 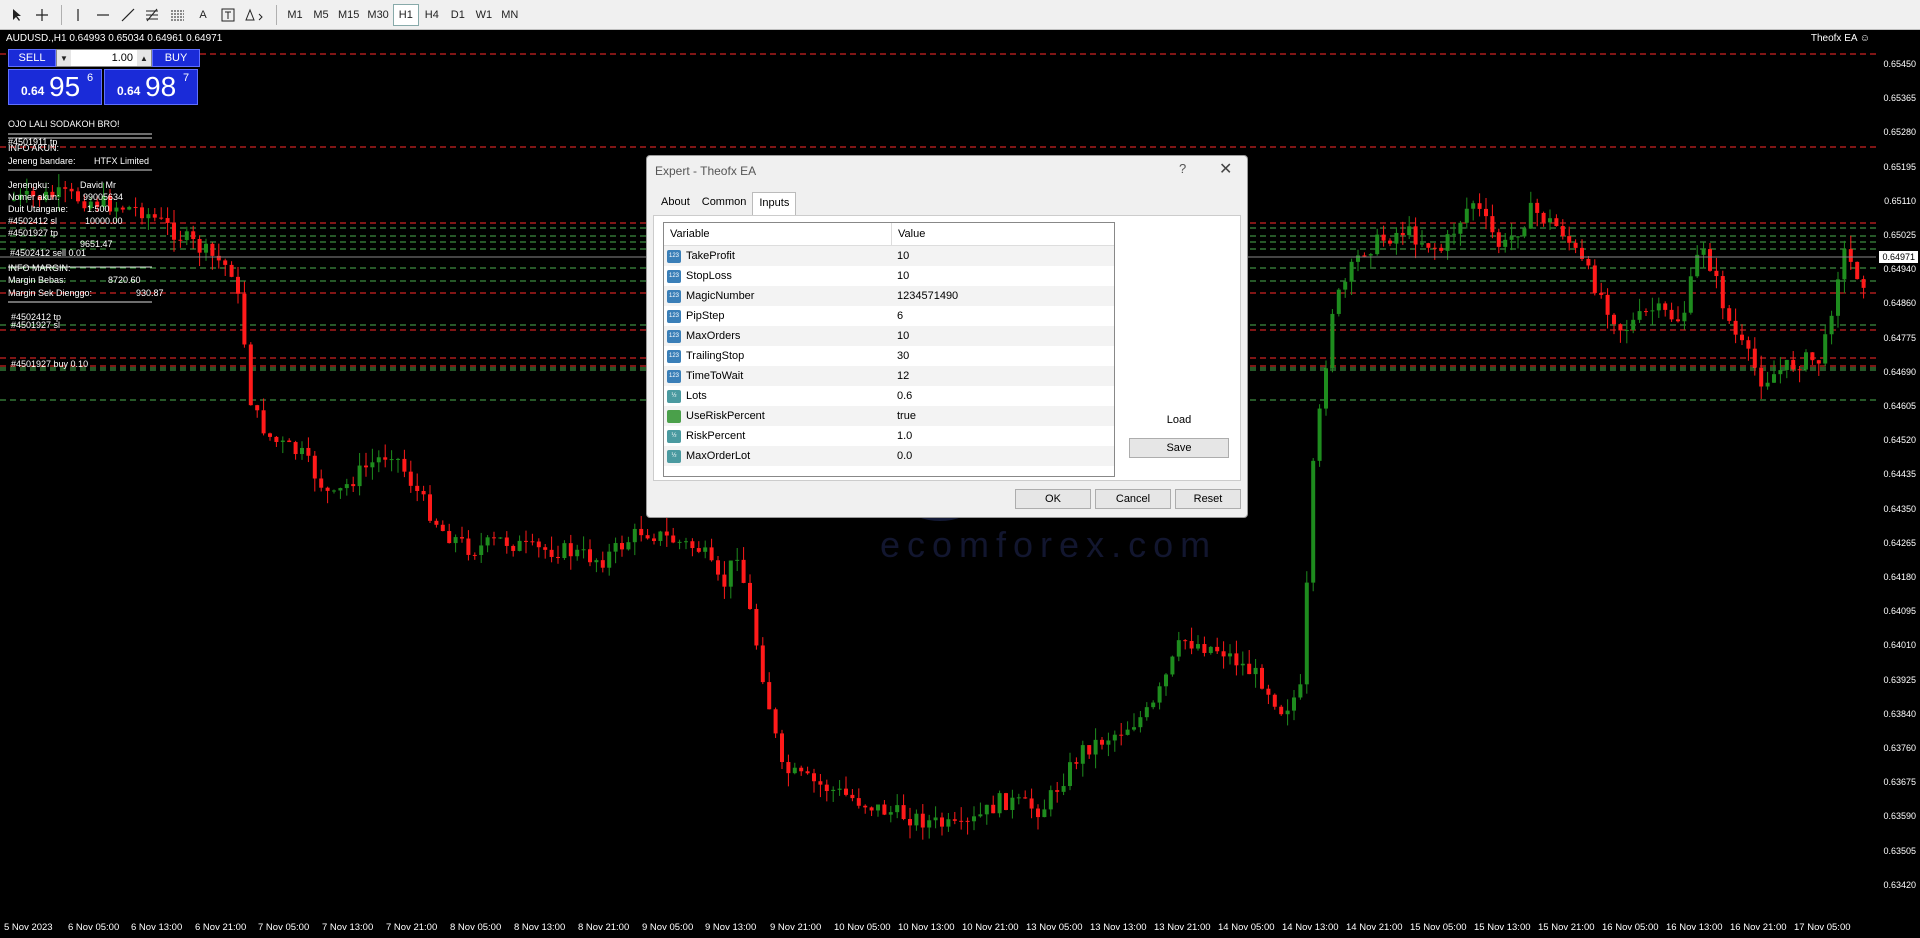 I want to click on tab-common: Common, so click(x=724, y=204).